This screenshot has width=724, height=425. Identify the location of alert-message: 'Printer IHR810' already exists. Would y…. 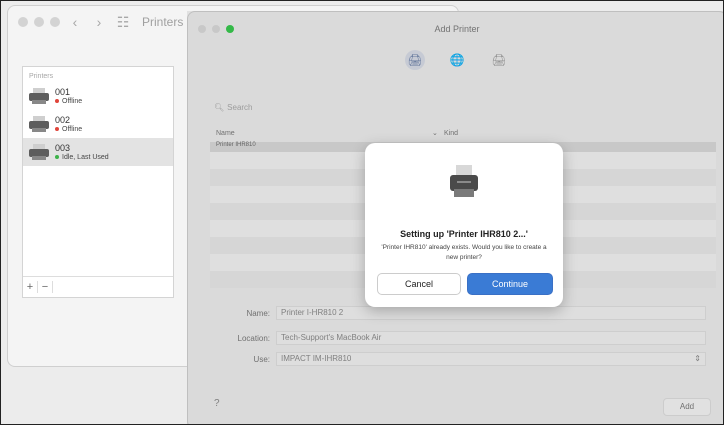
(464, 252).